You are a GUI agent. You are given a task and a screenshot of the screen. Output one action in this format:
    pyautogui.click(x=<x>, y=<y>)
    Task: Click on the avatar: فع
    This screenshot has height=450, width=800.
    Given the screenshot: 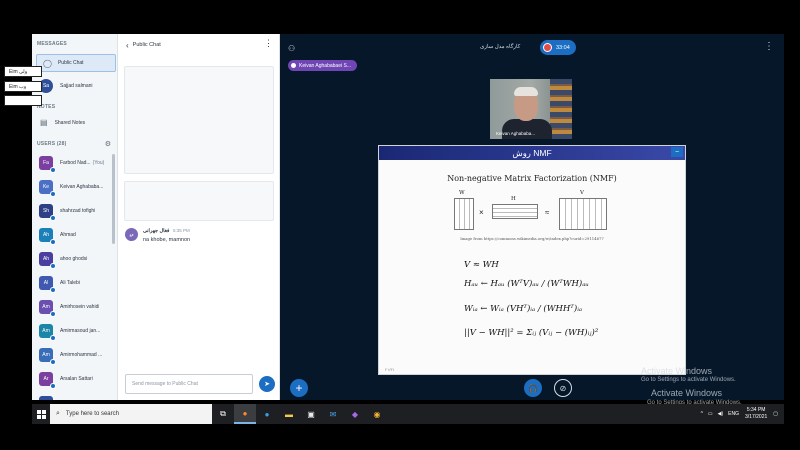 What is the action you would take?
    pyautogui.click(x=131, y=234)
    